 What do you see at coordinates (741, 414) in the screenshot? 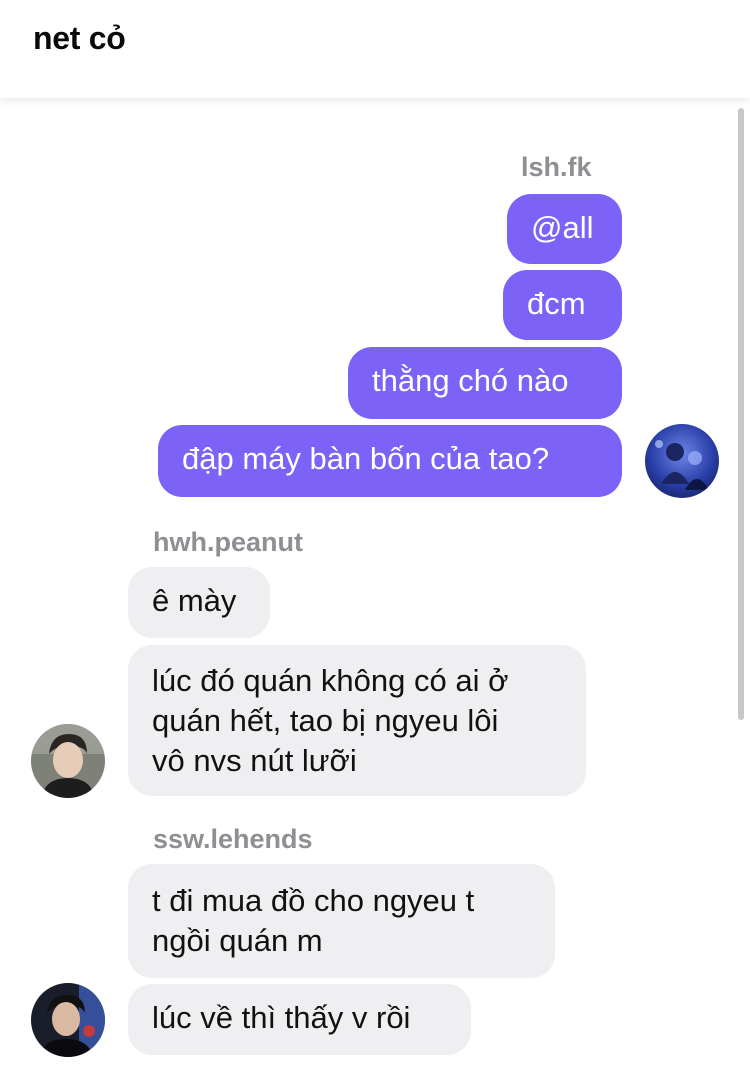
I see `scrollbar` at bounding box center [741, 414].